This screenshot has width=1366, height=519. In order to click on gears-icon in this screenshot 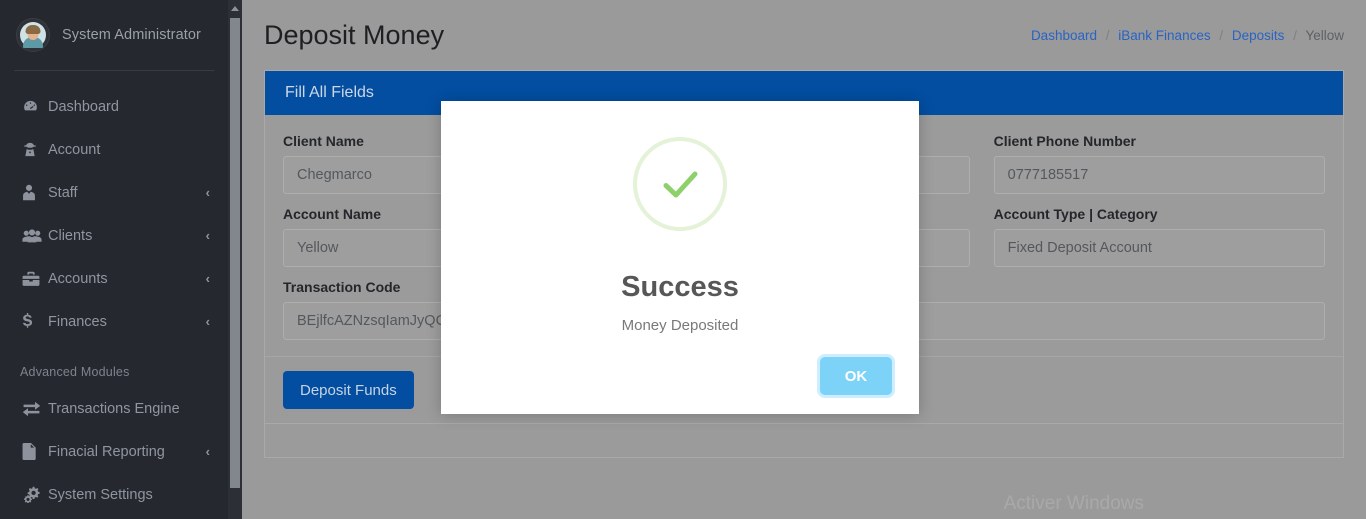, I will do `click(35, 494)`.